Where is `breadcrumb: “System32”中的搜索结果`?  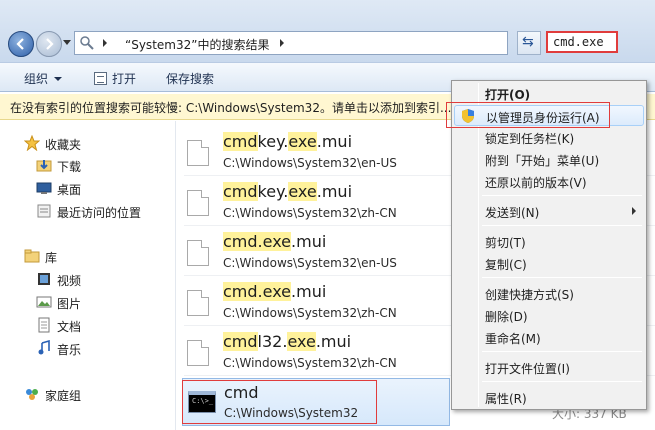
breadcrumb: “System32”中的搜索结果 is located at coordinates (197, 44).